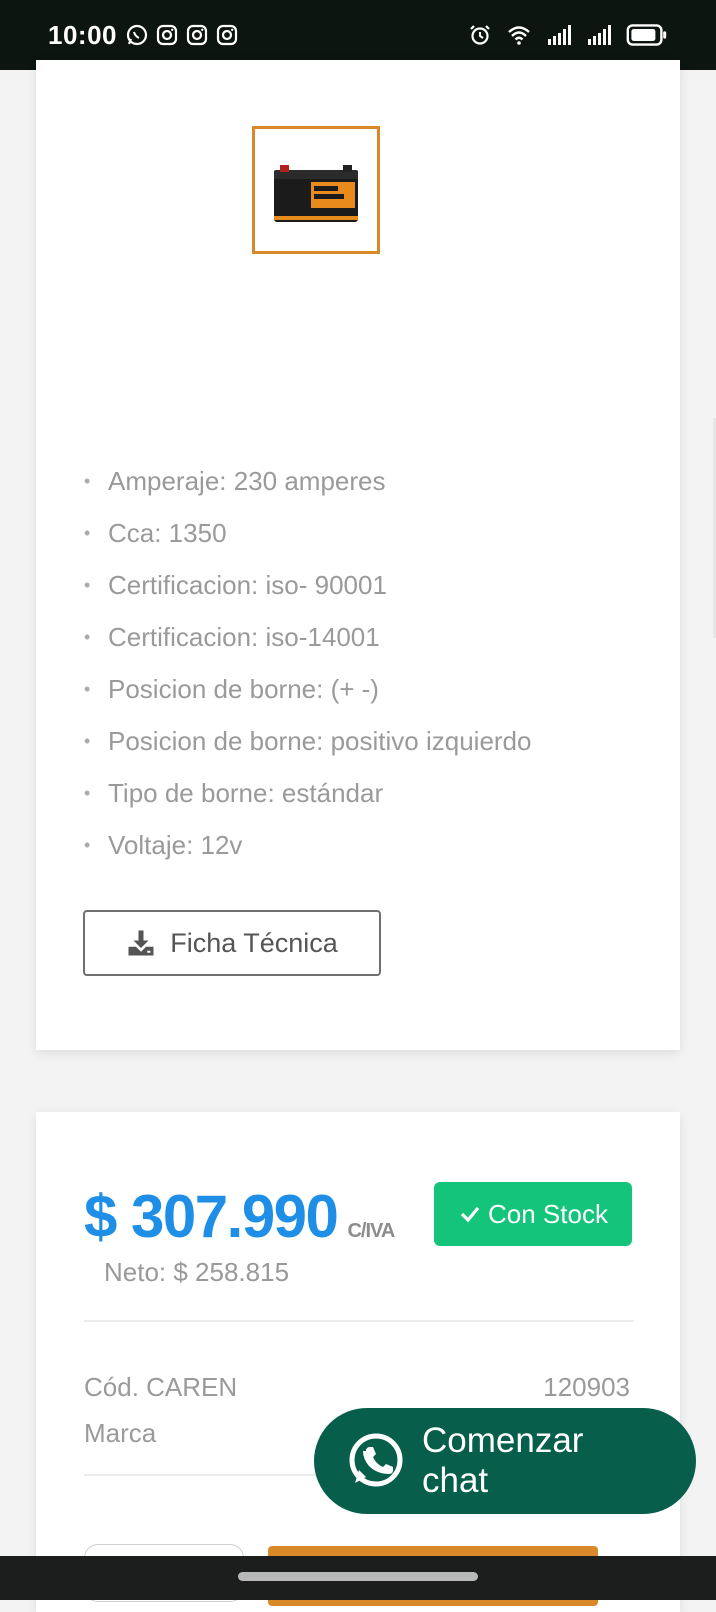  I want to click on whatsapp-chat-label: Comenzar chat, so click(503, 1460).